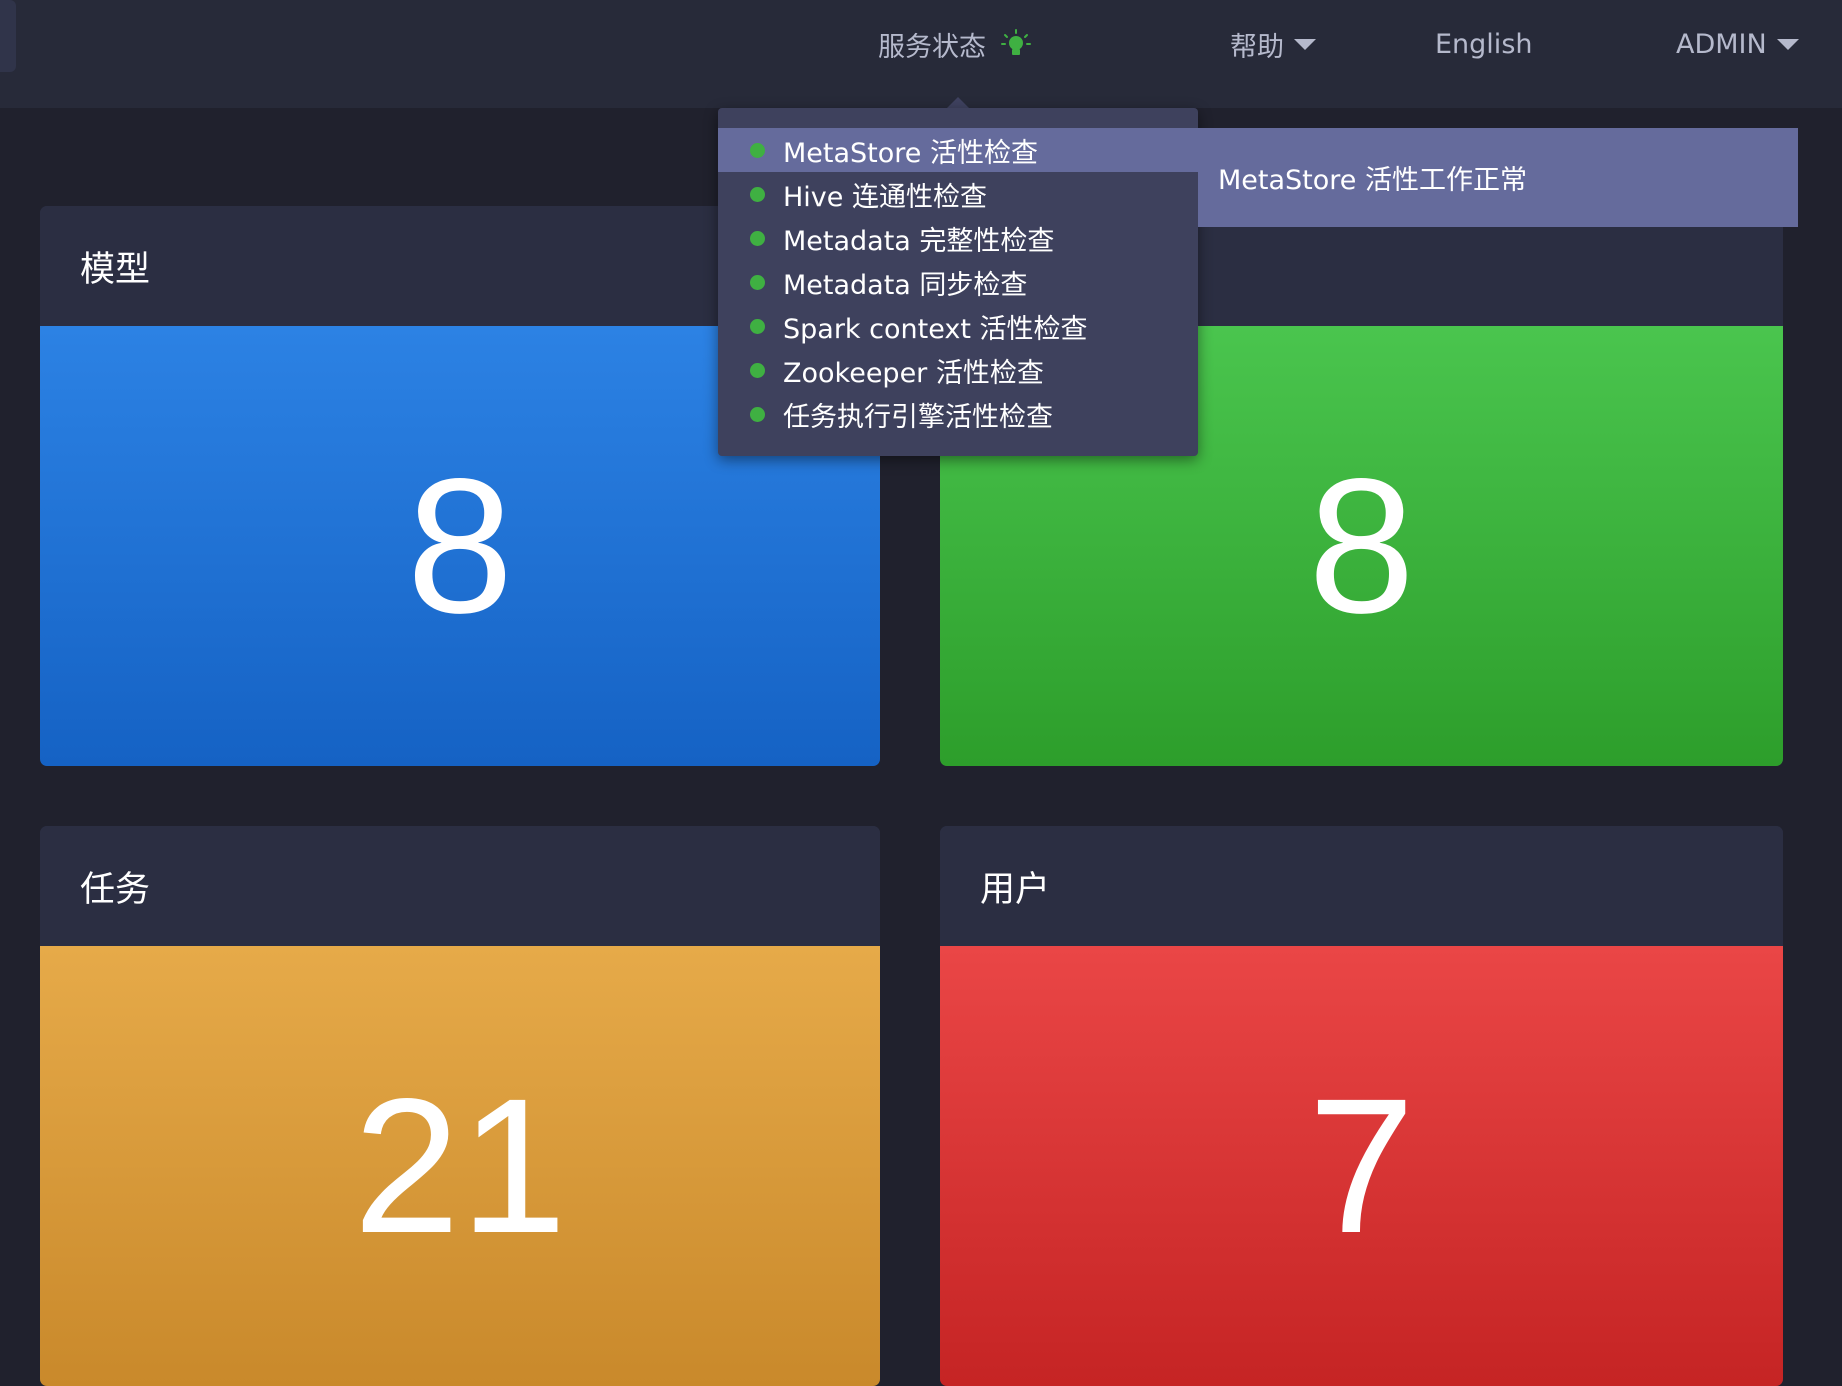 Image resolution: width=1842 pixels, height=1386 pixels. I want to click on top-navbar: 服务状态 帮助 English ADMIN, so click(921, 54).